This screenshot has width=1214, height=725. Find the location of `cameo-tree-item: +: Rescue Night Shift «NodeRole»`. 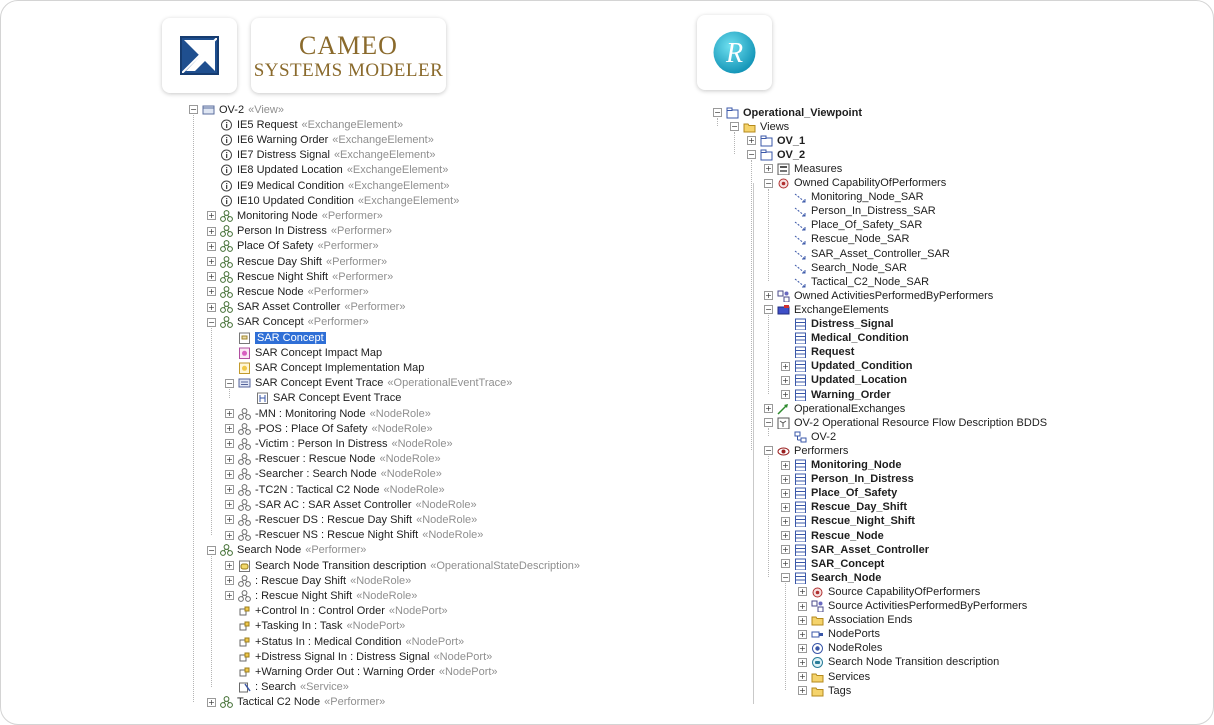

cameo-tree-item: +: Rescue Night Shift «NodeRole» is located at coordinates (321, 595).